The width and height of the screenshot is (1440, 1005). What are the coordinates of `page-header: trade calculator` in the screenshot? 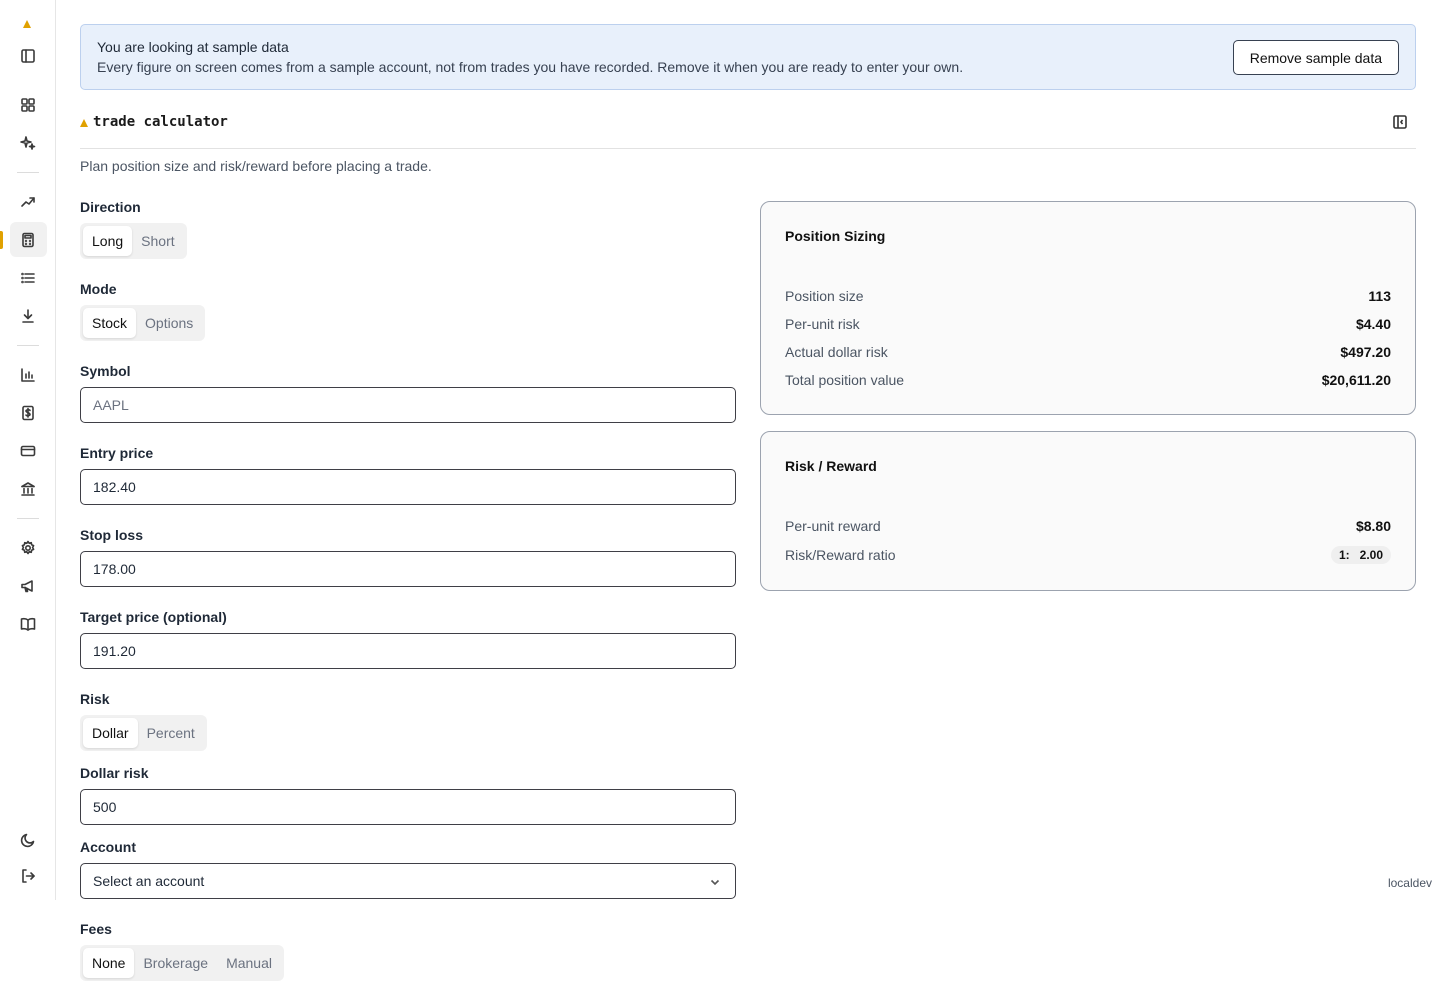 It's located at (748, 130).